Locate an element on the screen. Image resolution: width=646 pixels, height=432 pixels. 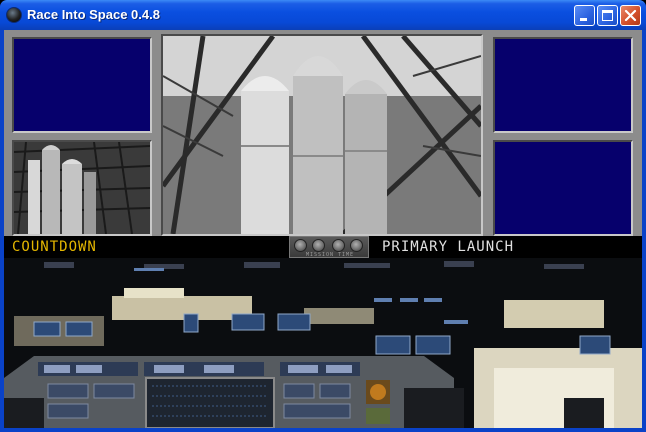
monitor-top-left is located at coordinates (82, 85).